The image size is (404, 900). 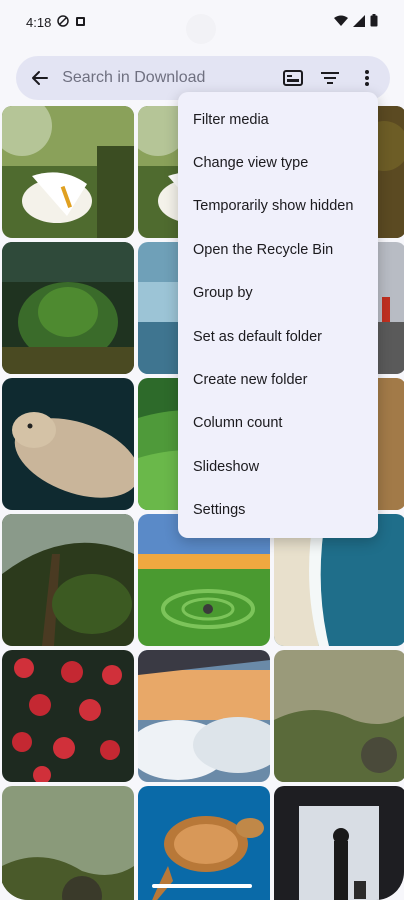 What do you see at coordinates (278, 162) in the screenshot?
I see `menu-item-change-view-type: Change view type` at bounding box center [278, 162].